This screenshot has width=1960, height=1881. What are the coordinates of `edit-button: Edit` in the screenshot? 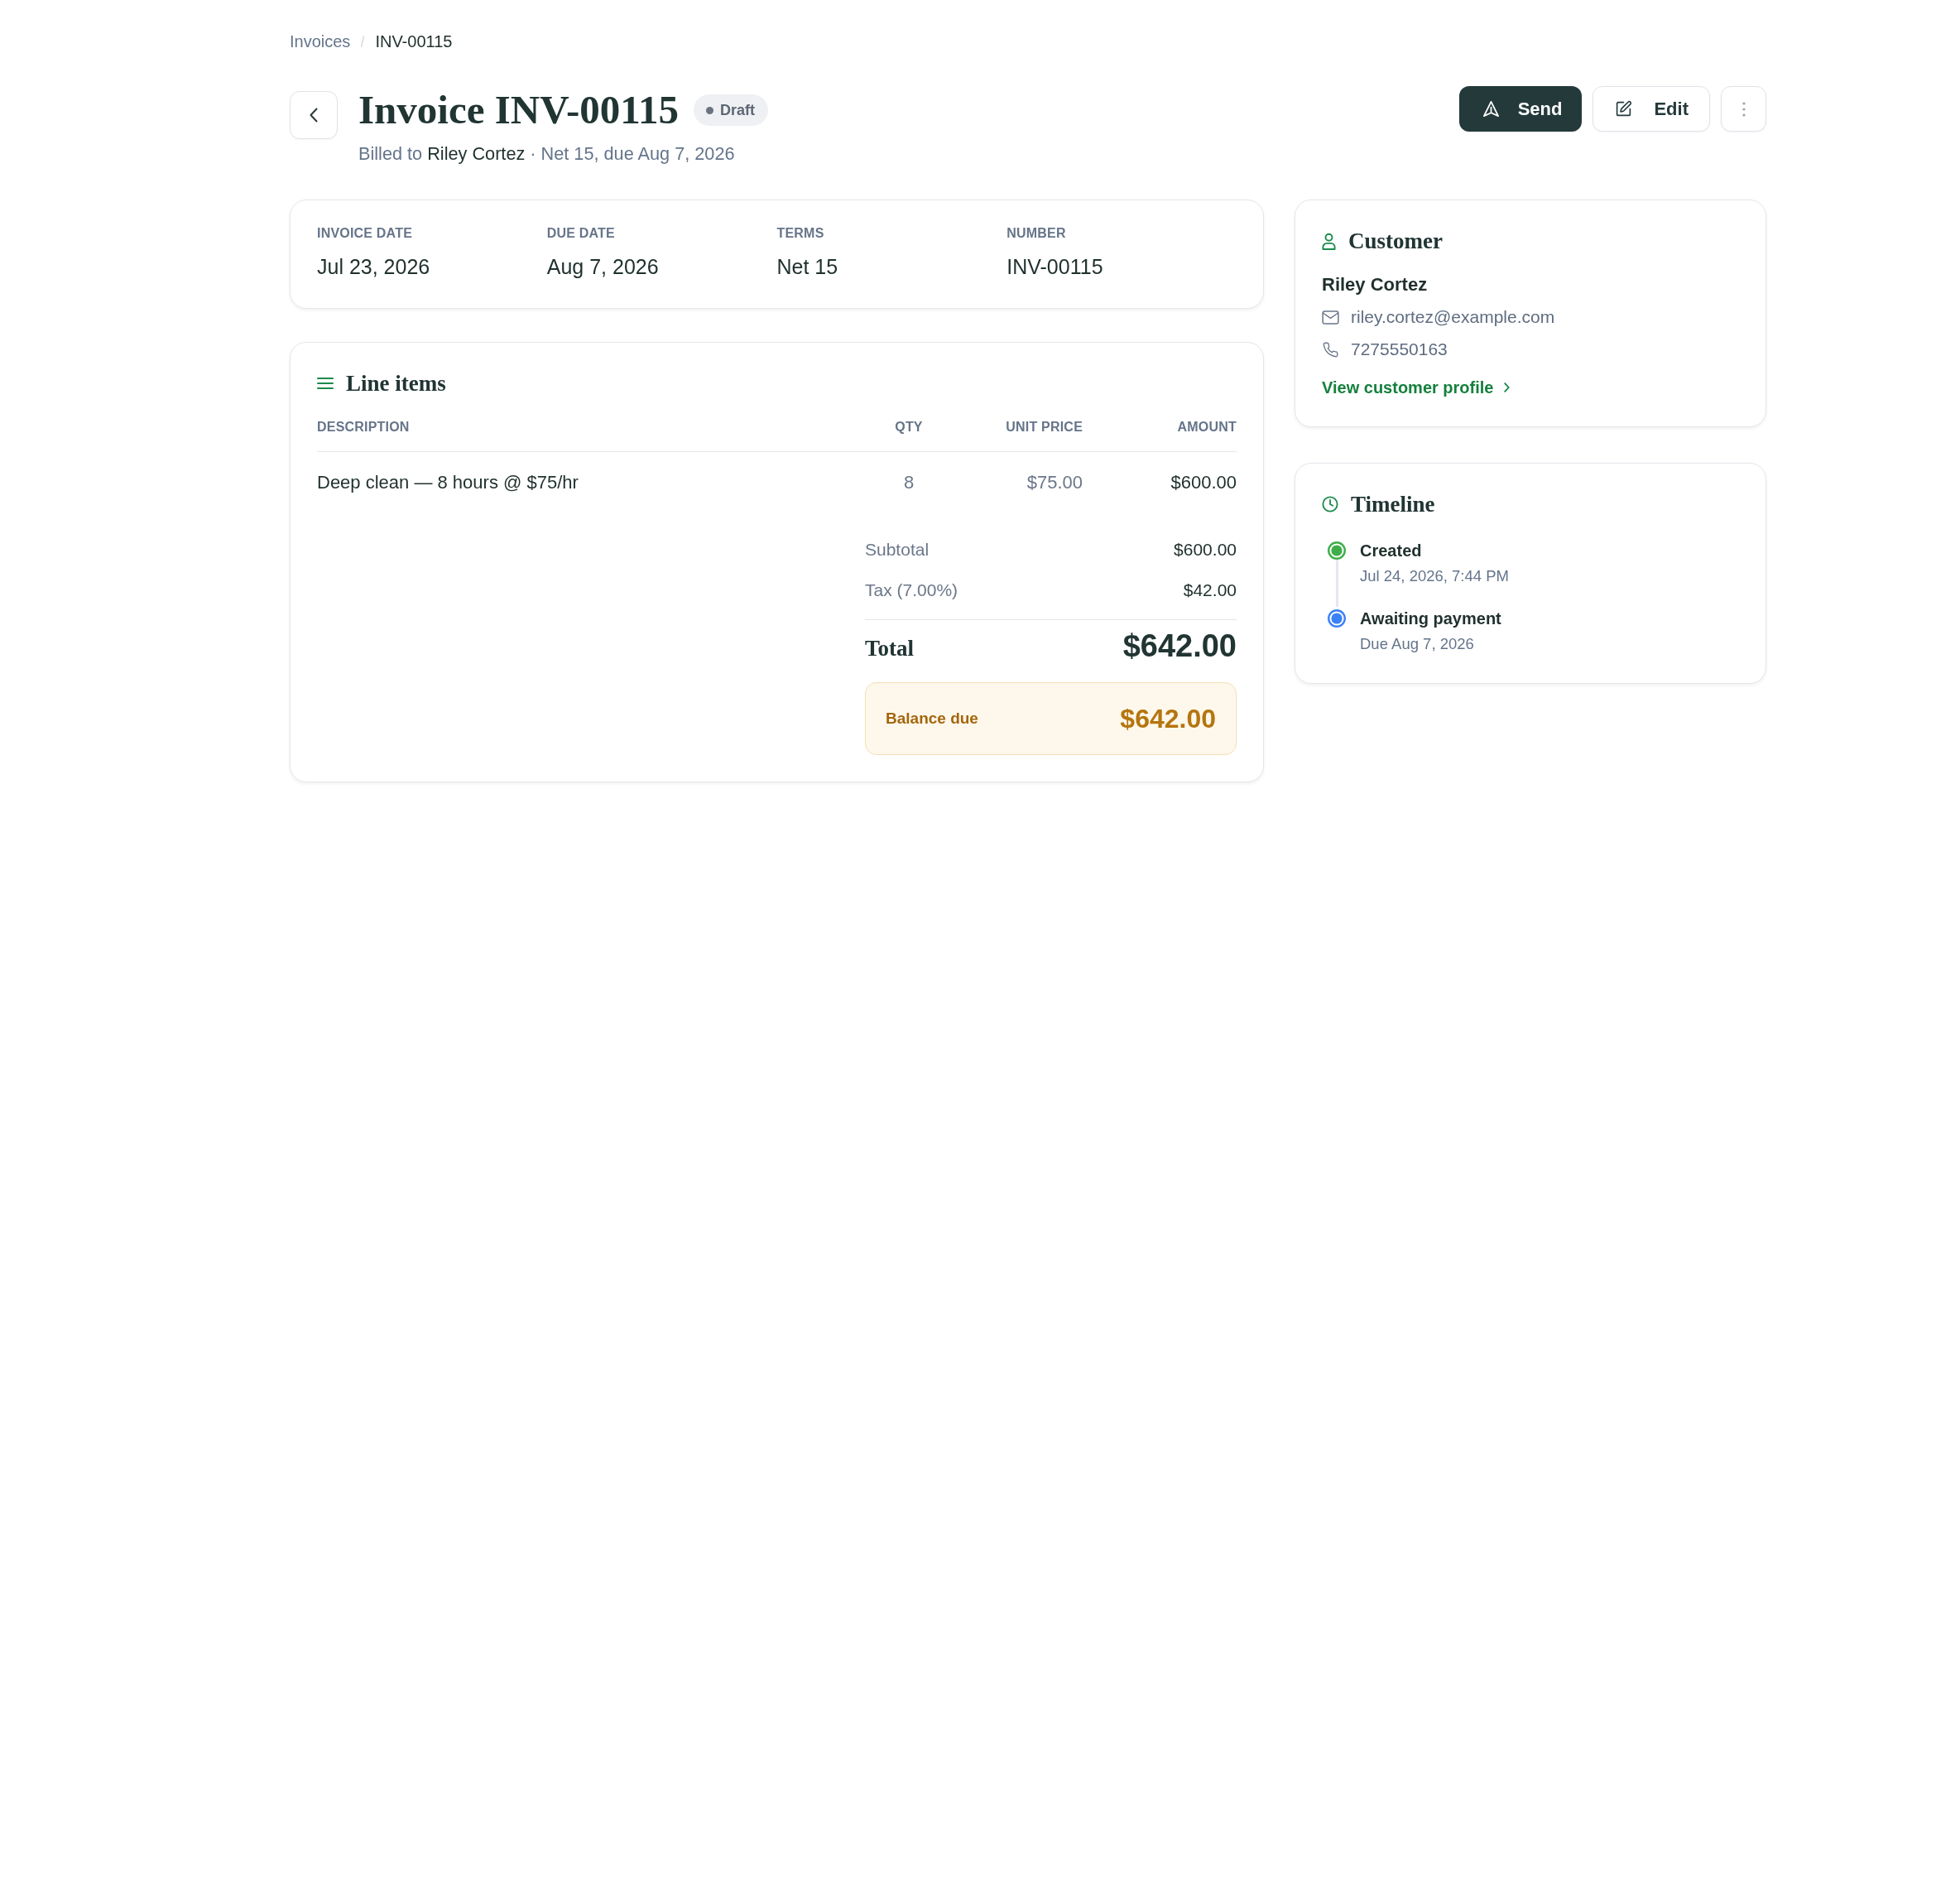 It's located at (1651, 109).